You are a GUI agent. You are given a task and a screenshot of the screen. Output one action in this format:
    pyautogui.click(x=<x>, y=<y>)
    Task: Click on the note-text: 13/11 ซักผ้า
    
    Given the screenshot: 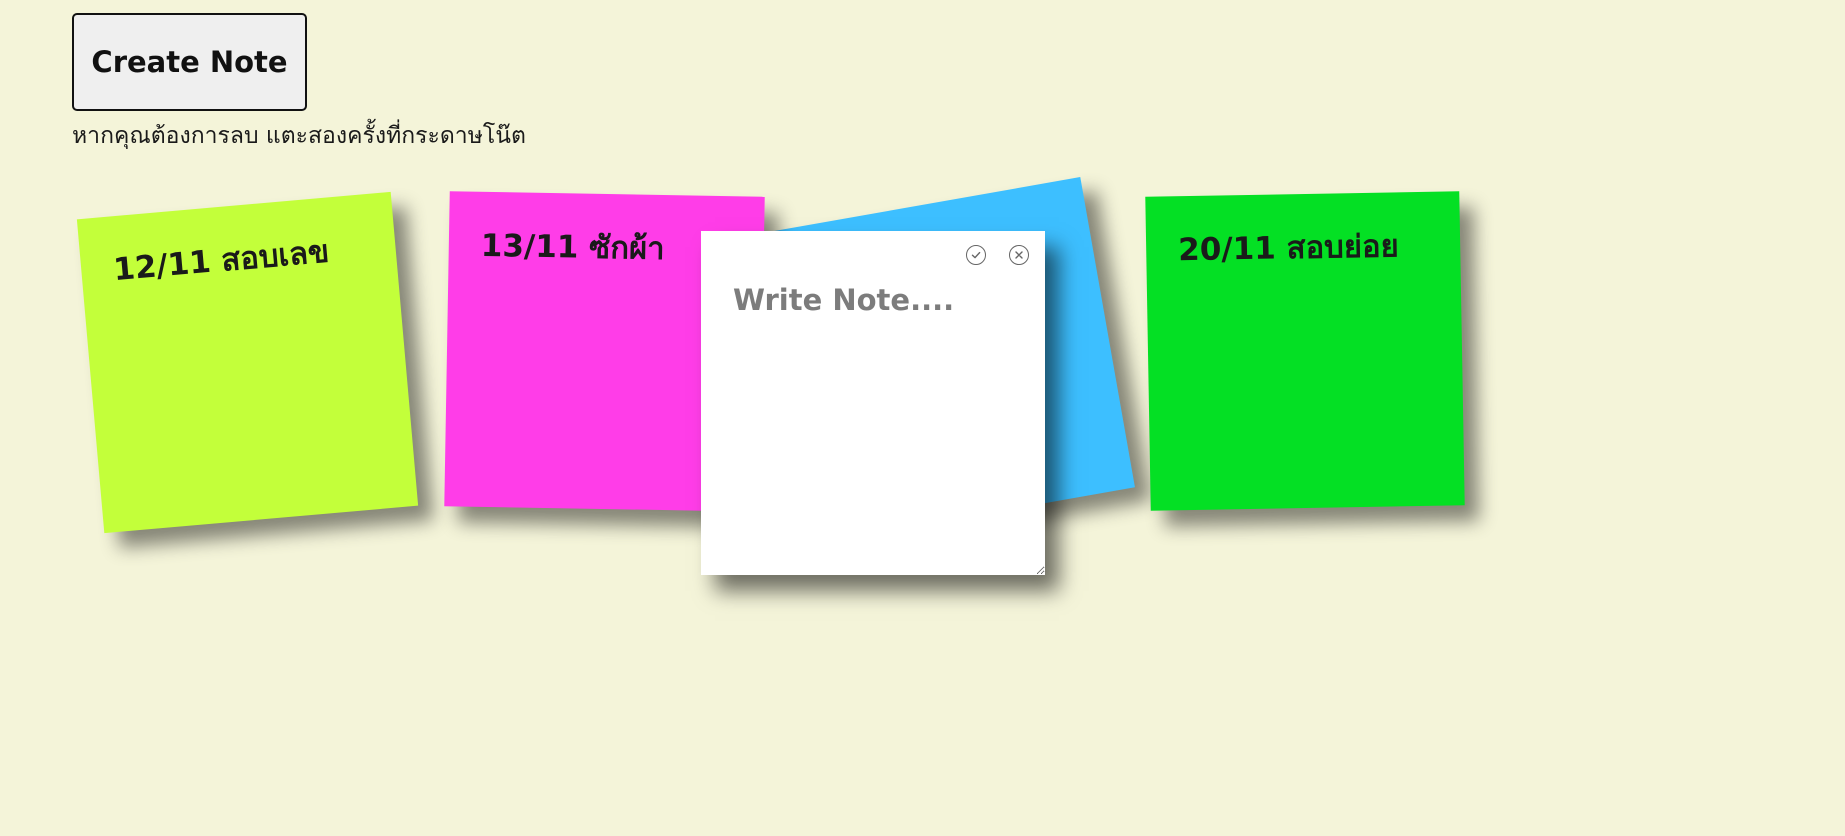 What is the action you would take?
    pyautogui.click(x=572, y=247)
    